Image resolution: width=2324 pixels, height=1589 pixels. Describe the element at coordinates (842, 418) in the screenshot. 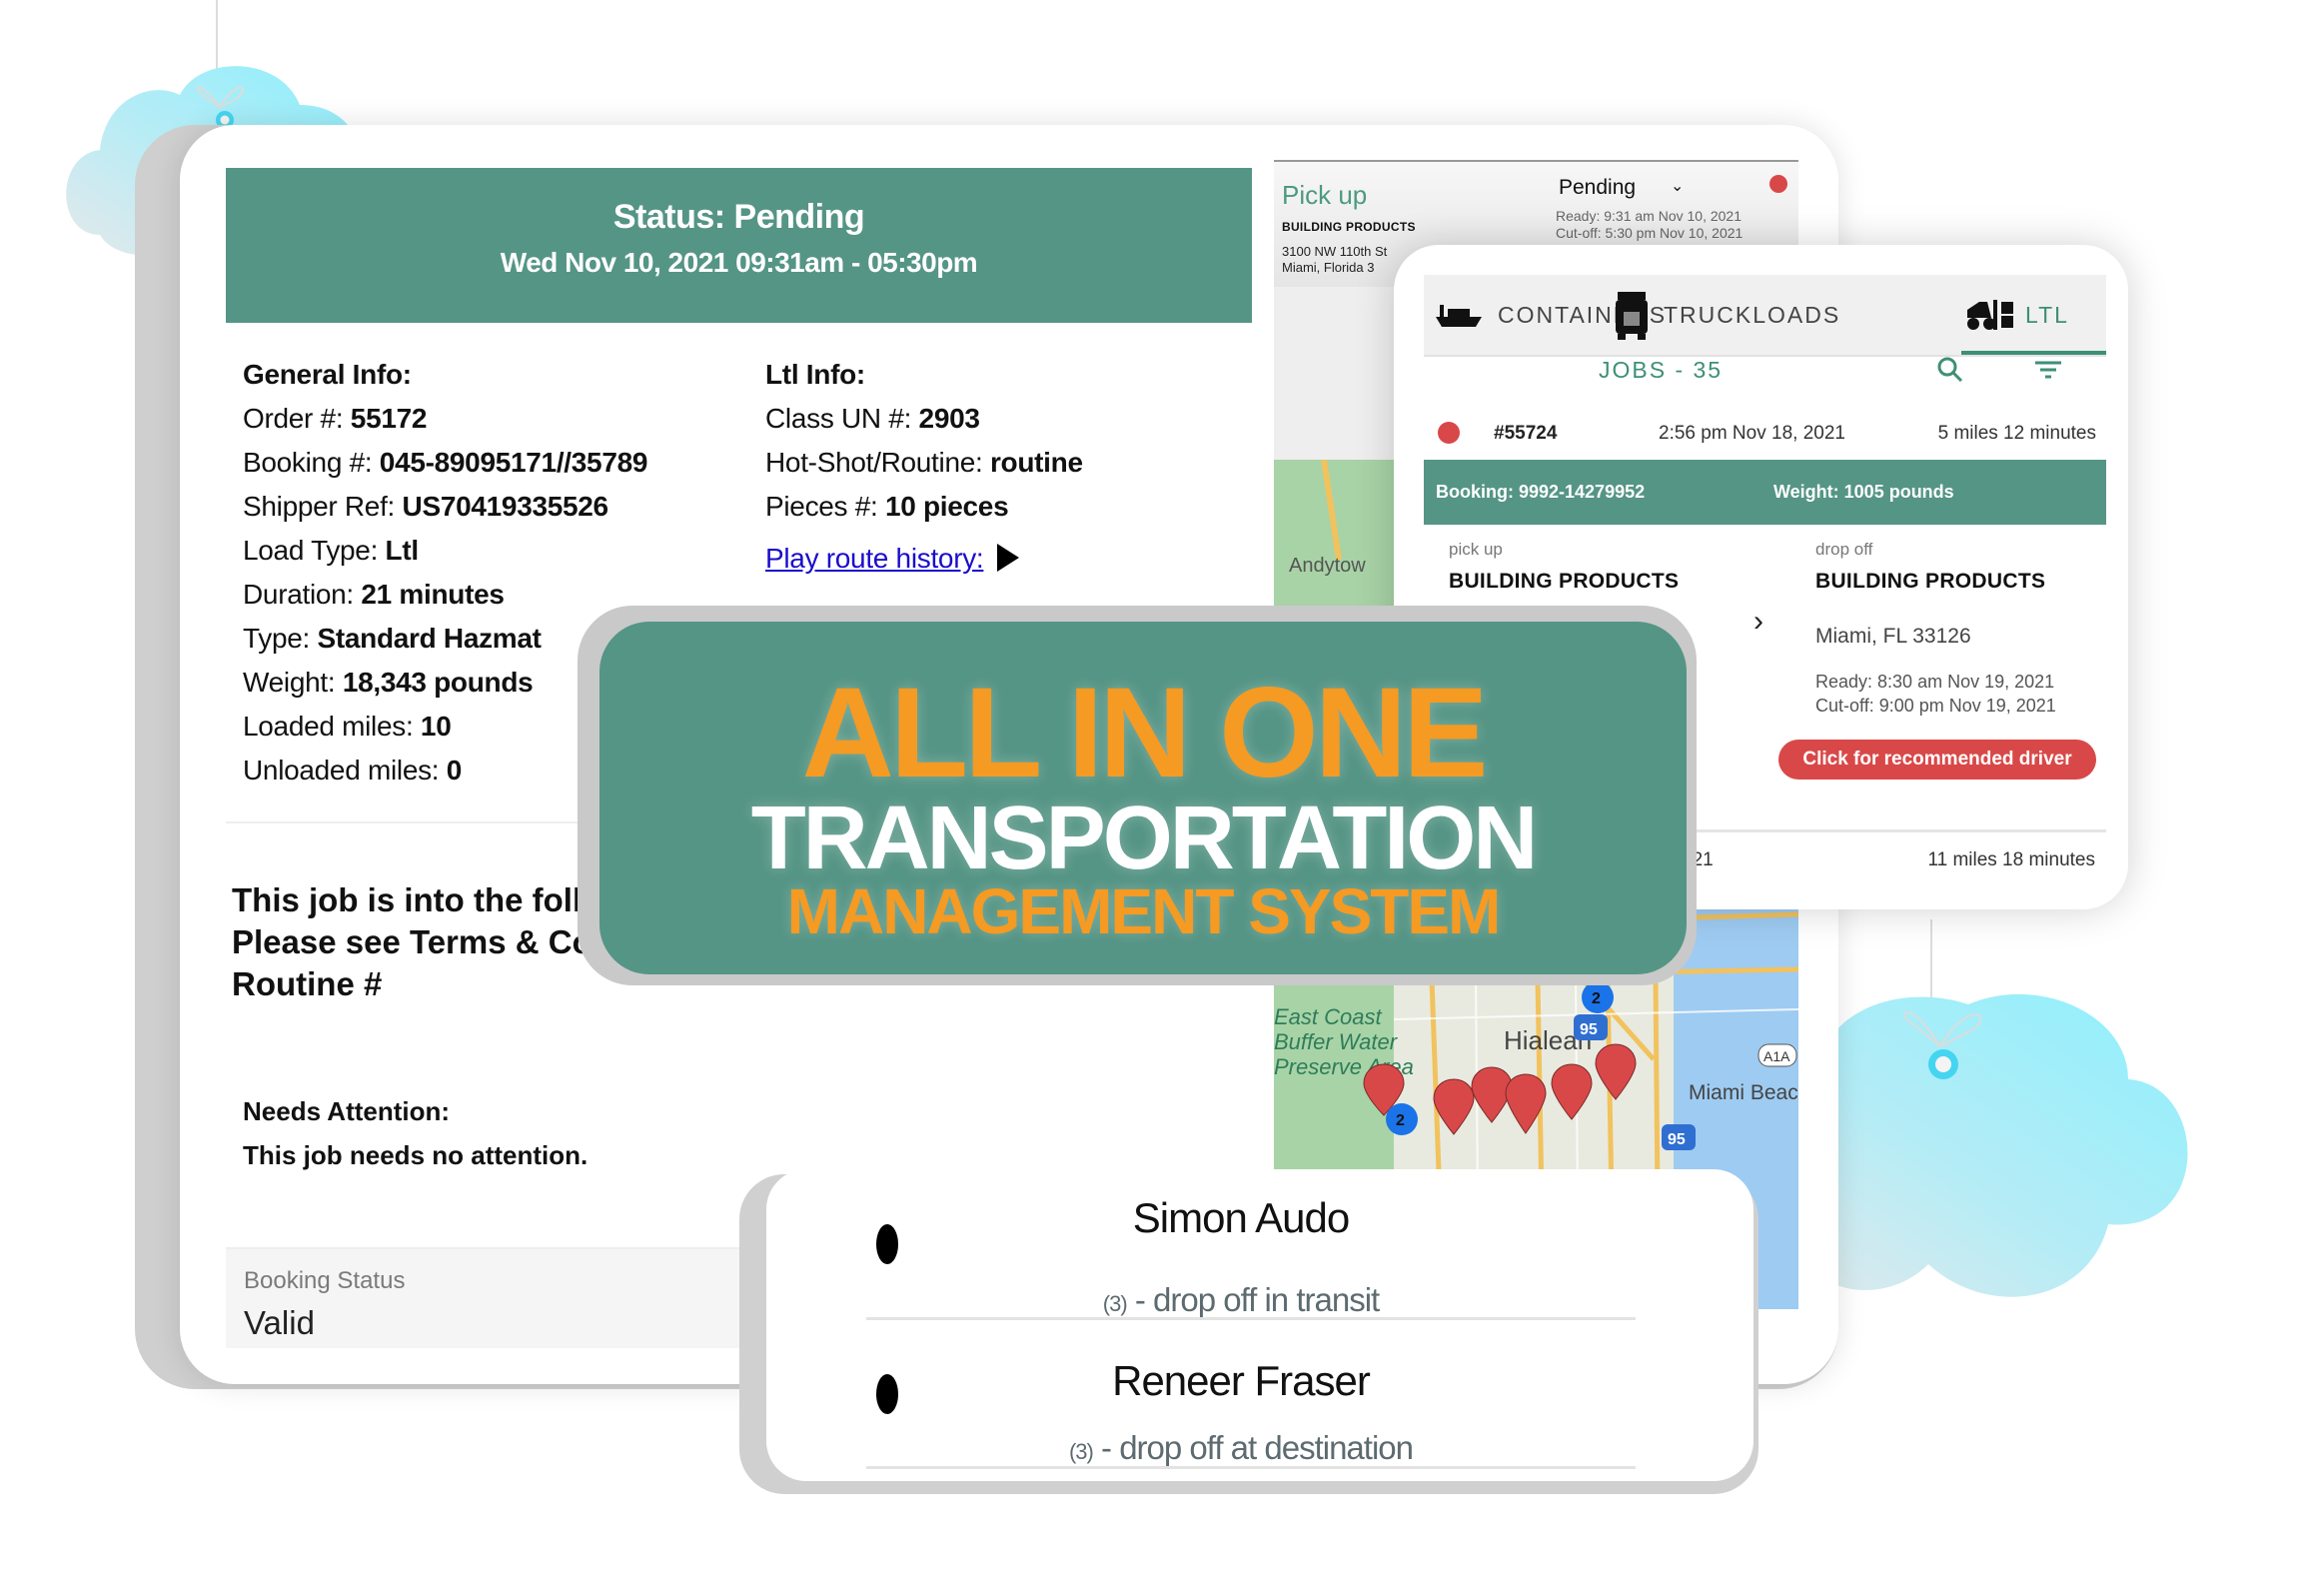

I see `field-label: Class UN #:` at that location.